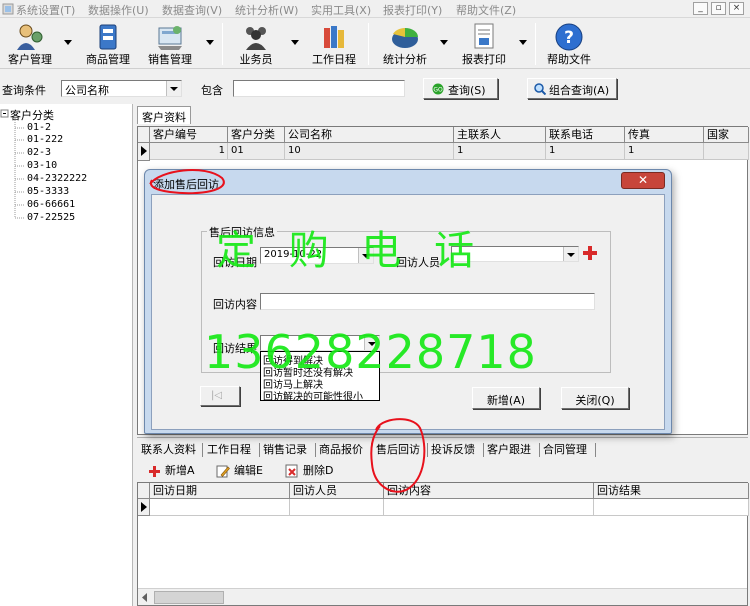 The width and height of the screenshot is (750, 606). I want to click on product-management-button: 商品管理, so click(108, 44).